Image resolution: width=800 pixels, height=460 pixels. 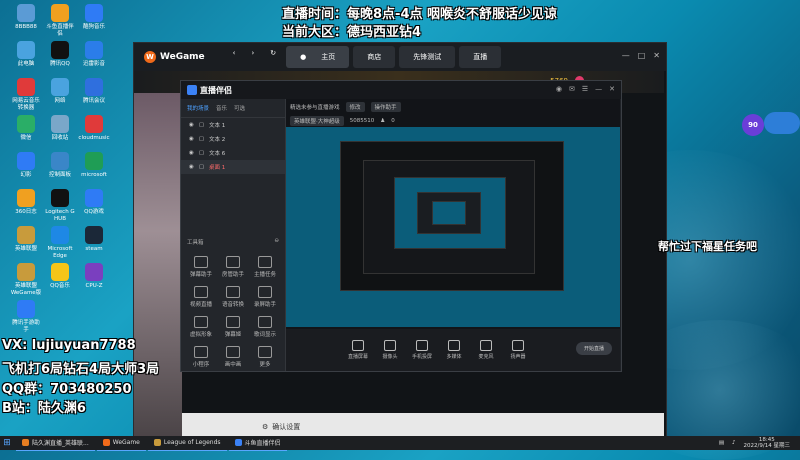 What do you see at coordinates (486, 350) in the screenshot?
I see `control-button: 麦克风` at bounding box center [486, 350].